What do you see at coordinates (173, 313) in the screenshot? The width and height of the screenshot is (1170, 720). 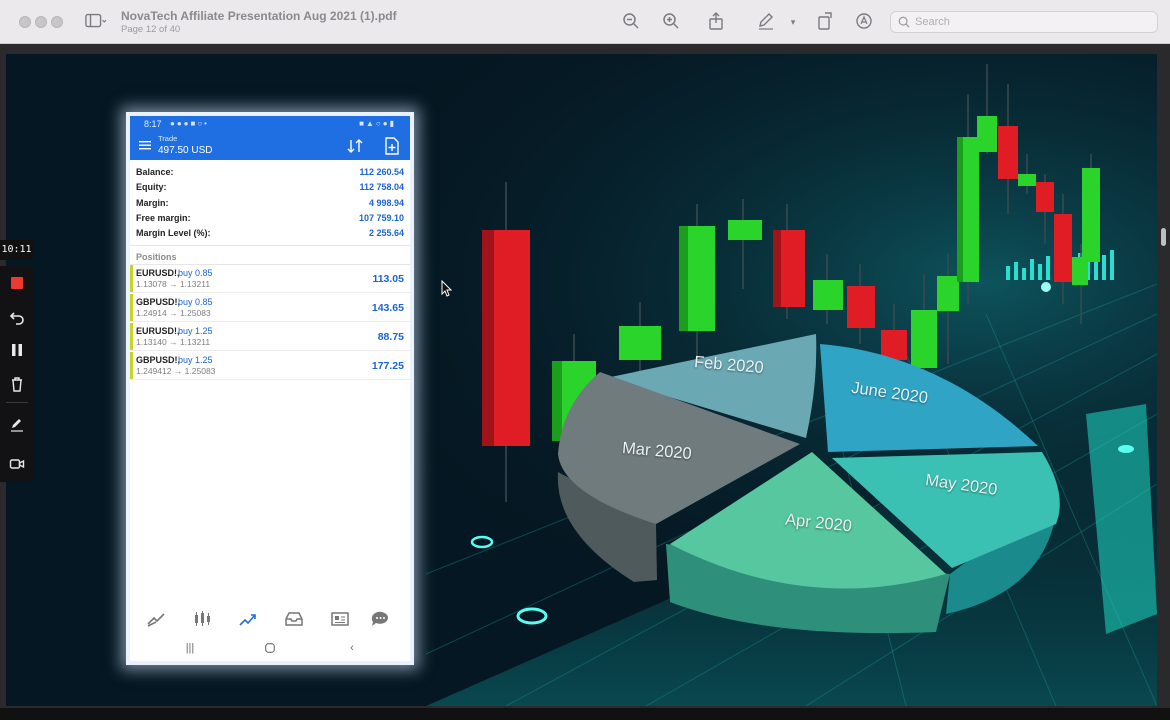 I see `position-prices: 1.24914 → 1.25083` at bounding box center [173, 313].